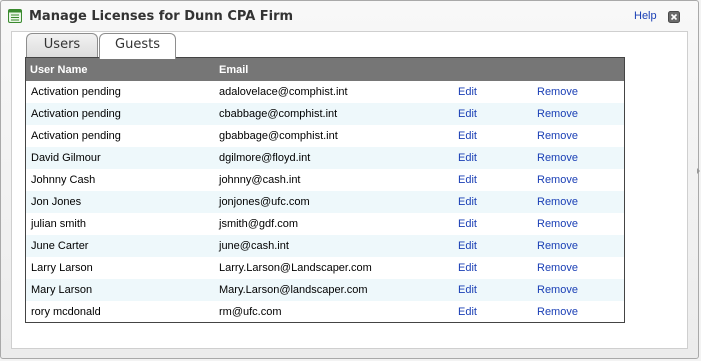  Describe the element at coordinates (62, 290) in the screenshot. I see `user-name-cell: Mary Larson` at that location.